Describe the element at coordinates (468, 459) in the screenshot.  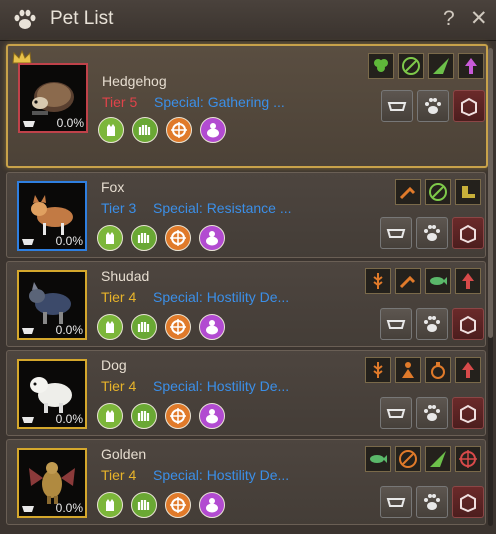
I see `target-skill-icon` at that location.